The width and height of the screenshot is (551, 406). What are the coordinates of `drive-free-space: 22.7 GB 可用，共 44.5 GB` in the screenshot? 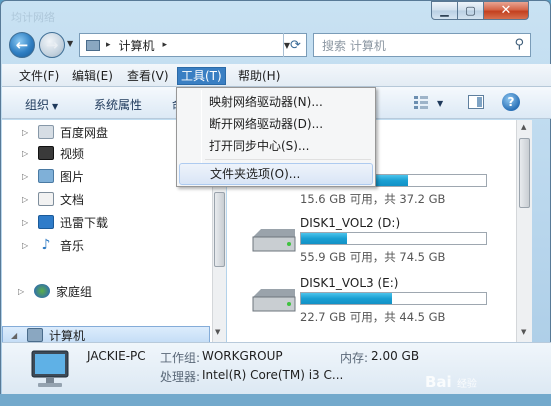 It's located at (373, 317).